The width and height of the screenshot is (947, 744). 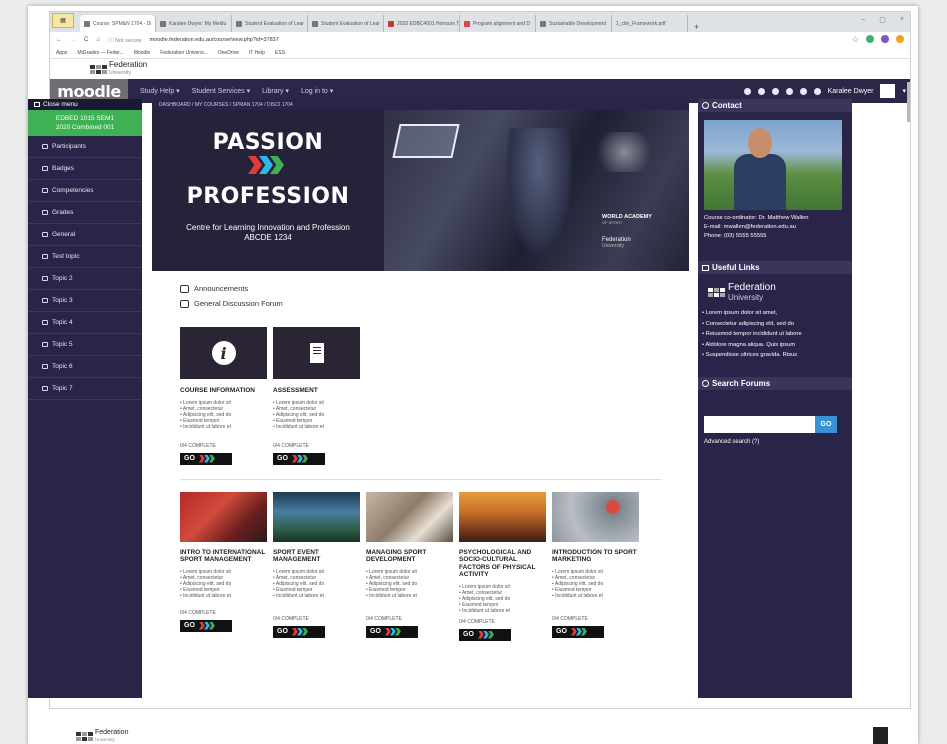 What do you see at coordinates (223, 556) in the screenshot?
I see `card-title: INTRO TO INTERNATIONAL SPORT MANAGEMENT` at bounding box center [223, 556].